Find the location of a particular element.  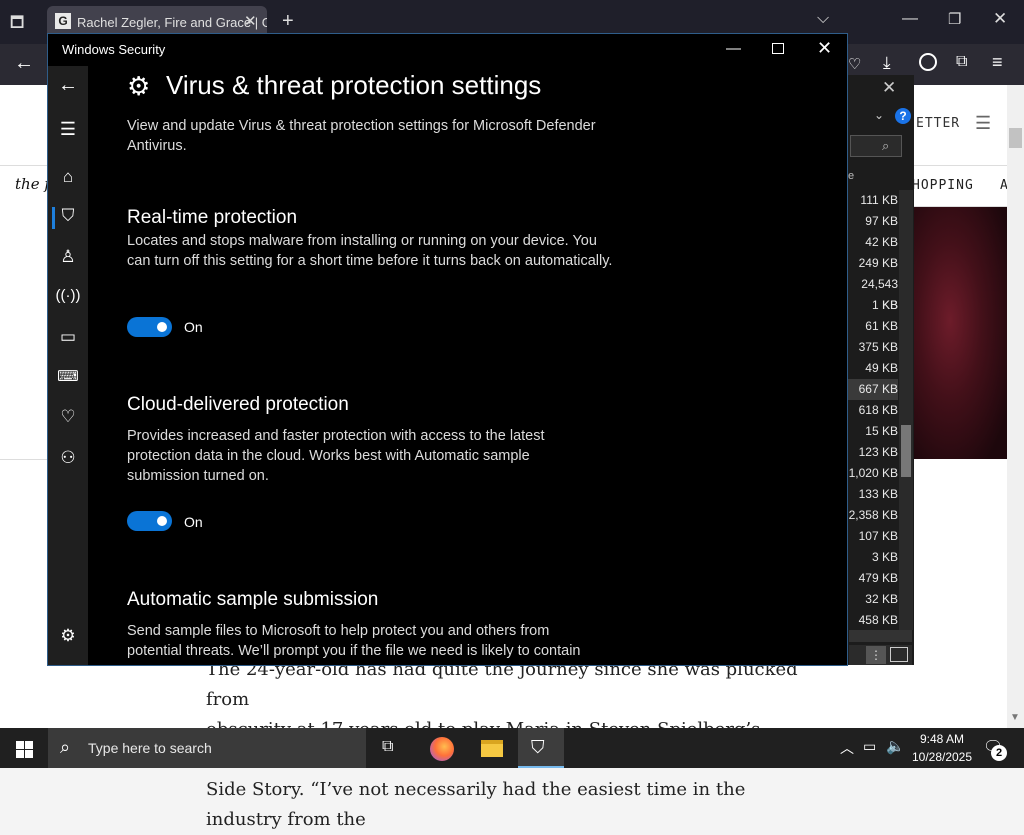

network-icon: ▭ is located at coordinates (869, 746).